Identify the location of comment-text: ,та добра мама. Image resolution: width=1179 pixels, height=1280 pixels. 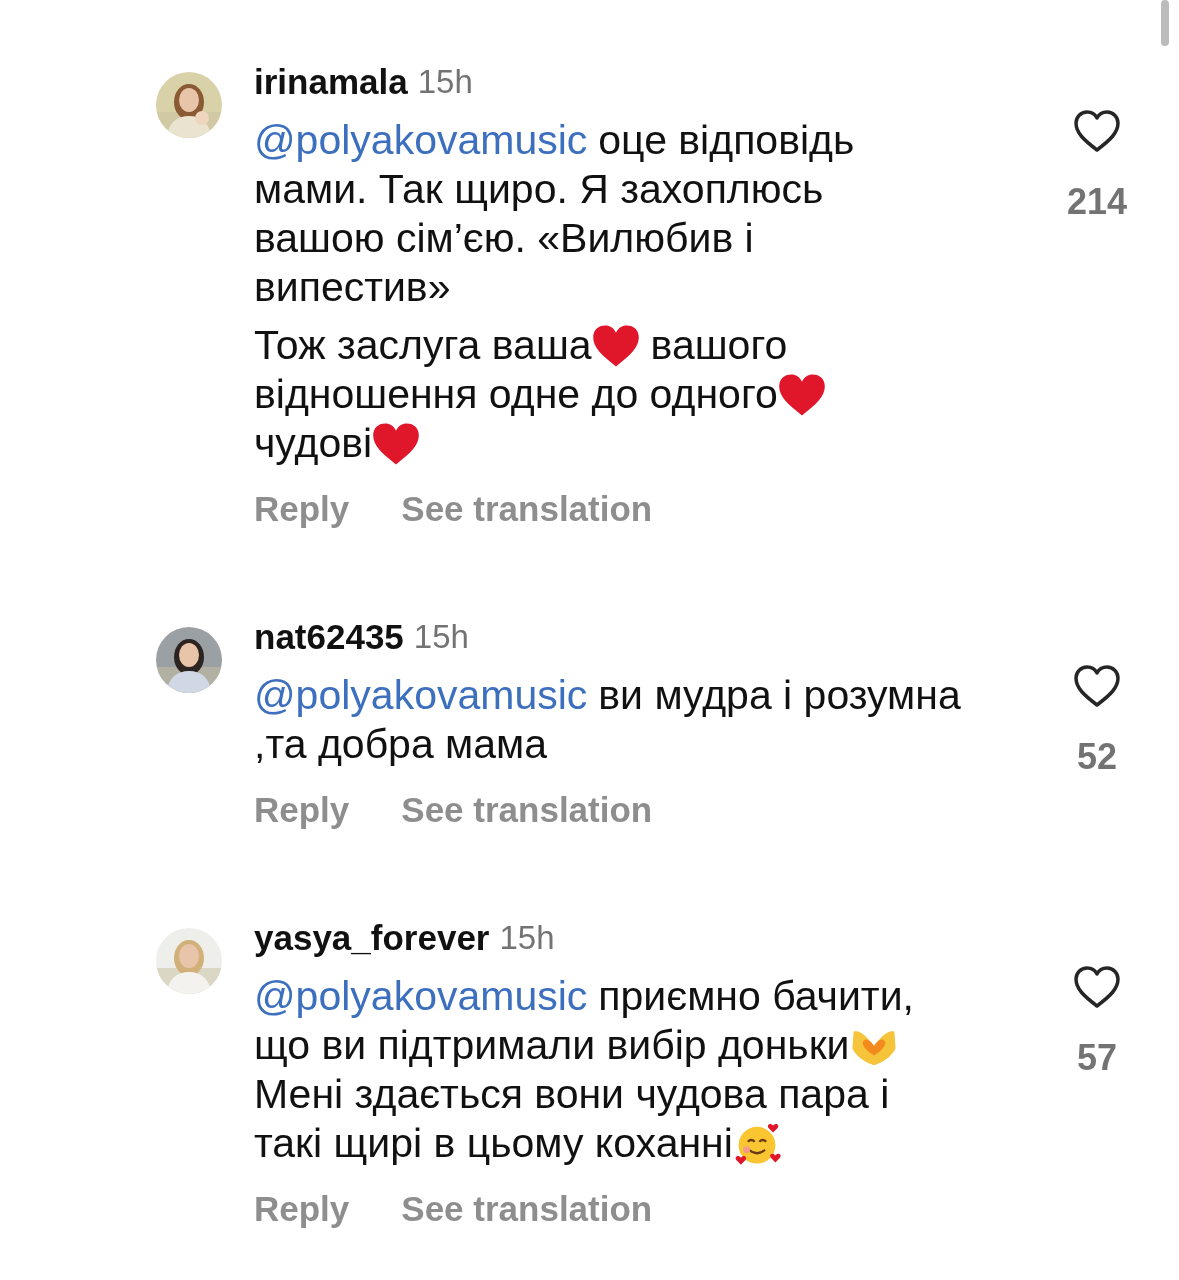
(401, 744).